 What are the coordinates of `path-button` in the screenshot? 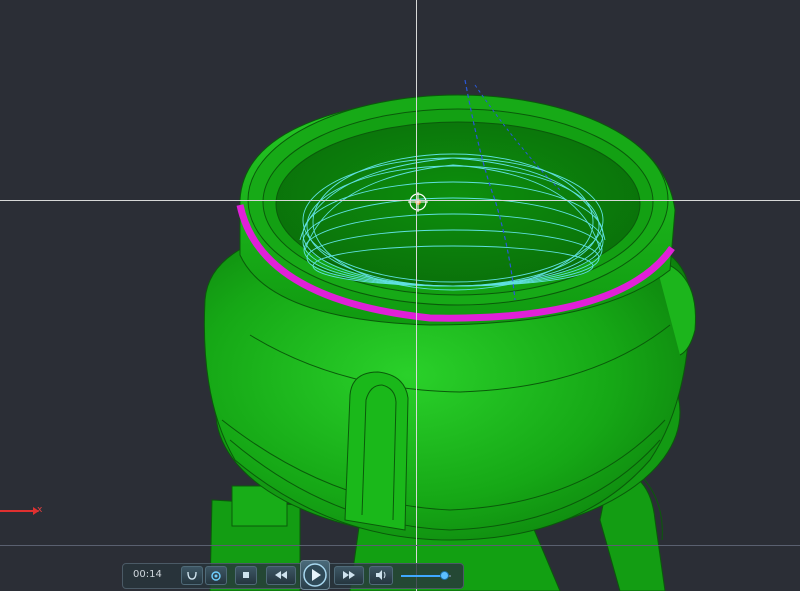 It's located at (192, 575).